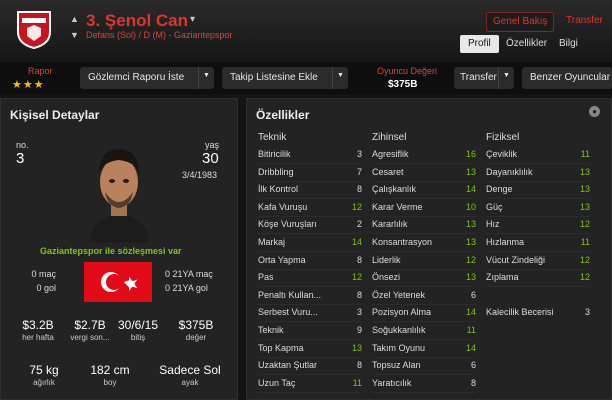 This screenshot has width=612, height=400. I want to click on mental-attribute-row: Konsantrasyon 13, so click(424, 246).